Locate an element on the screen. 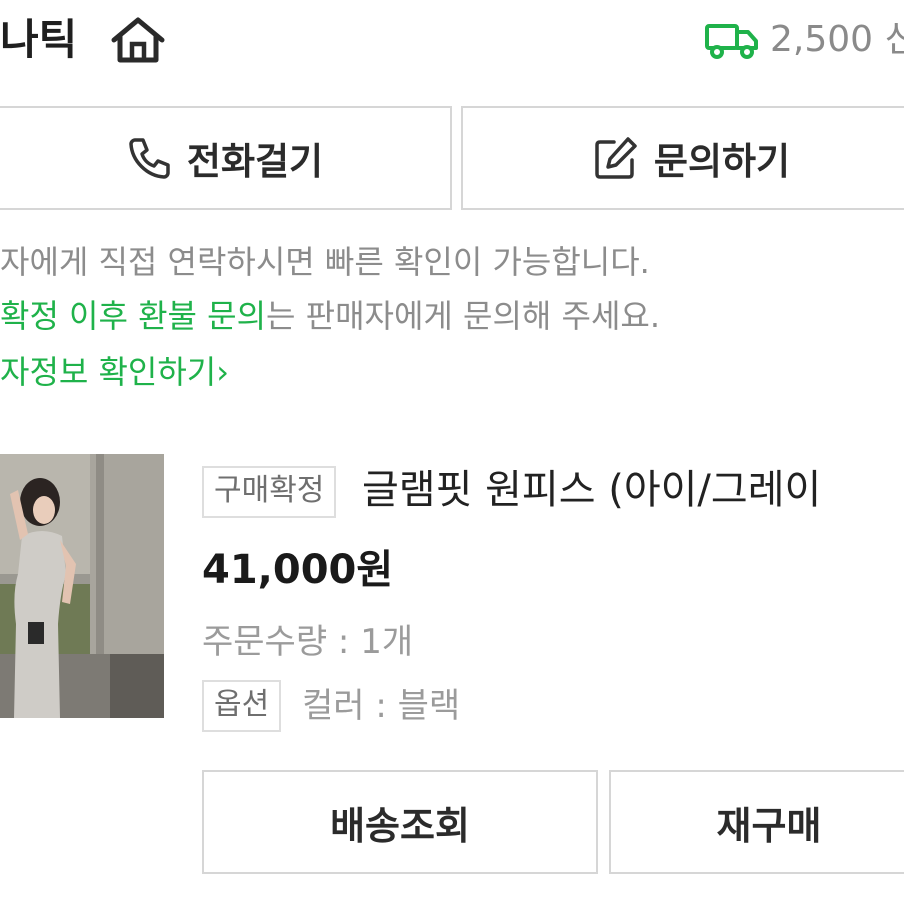 The image size is (904, 904). product-price: 41,000원 is located at coordinates (298, 570).